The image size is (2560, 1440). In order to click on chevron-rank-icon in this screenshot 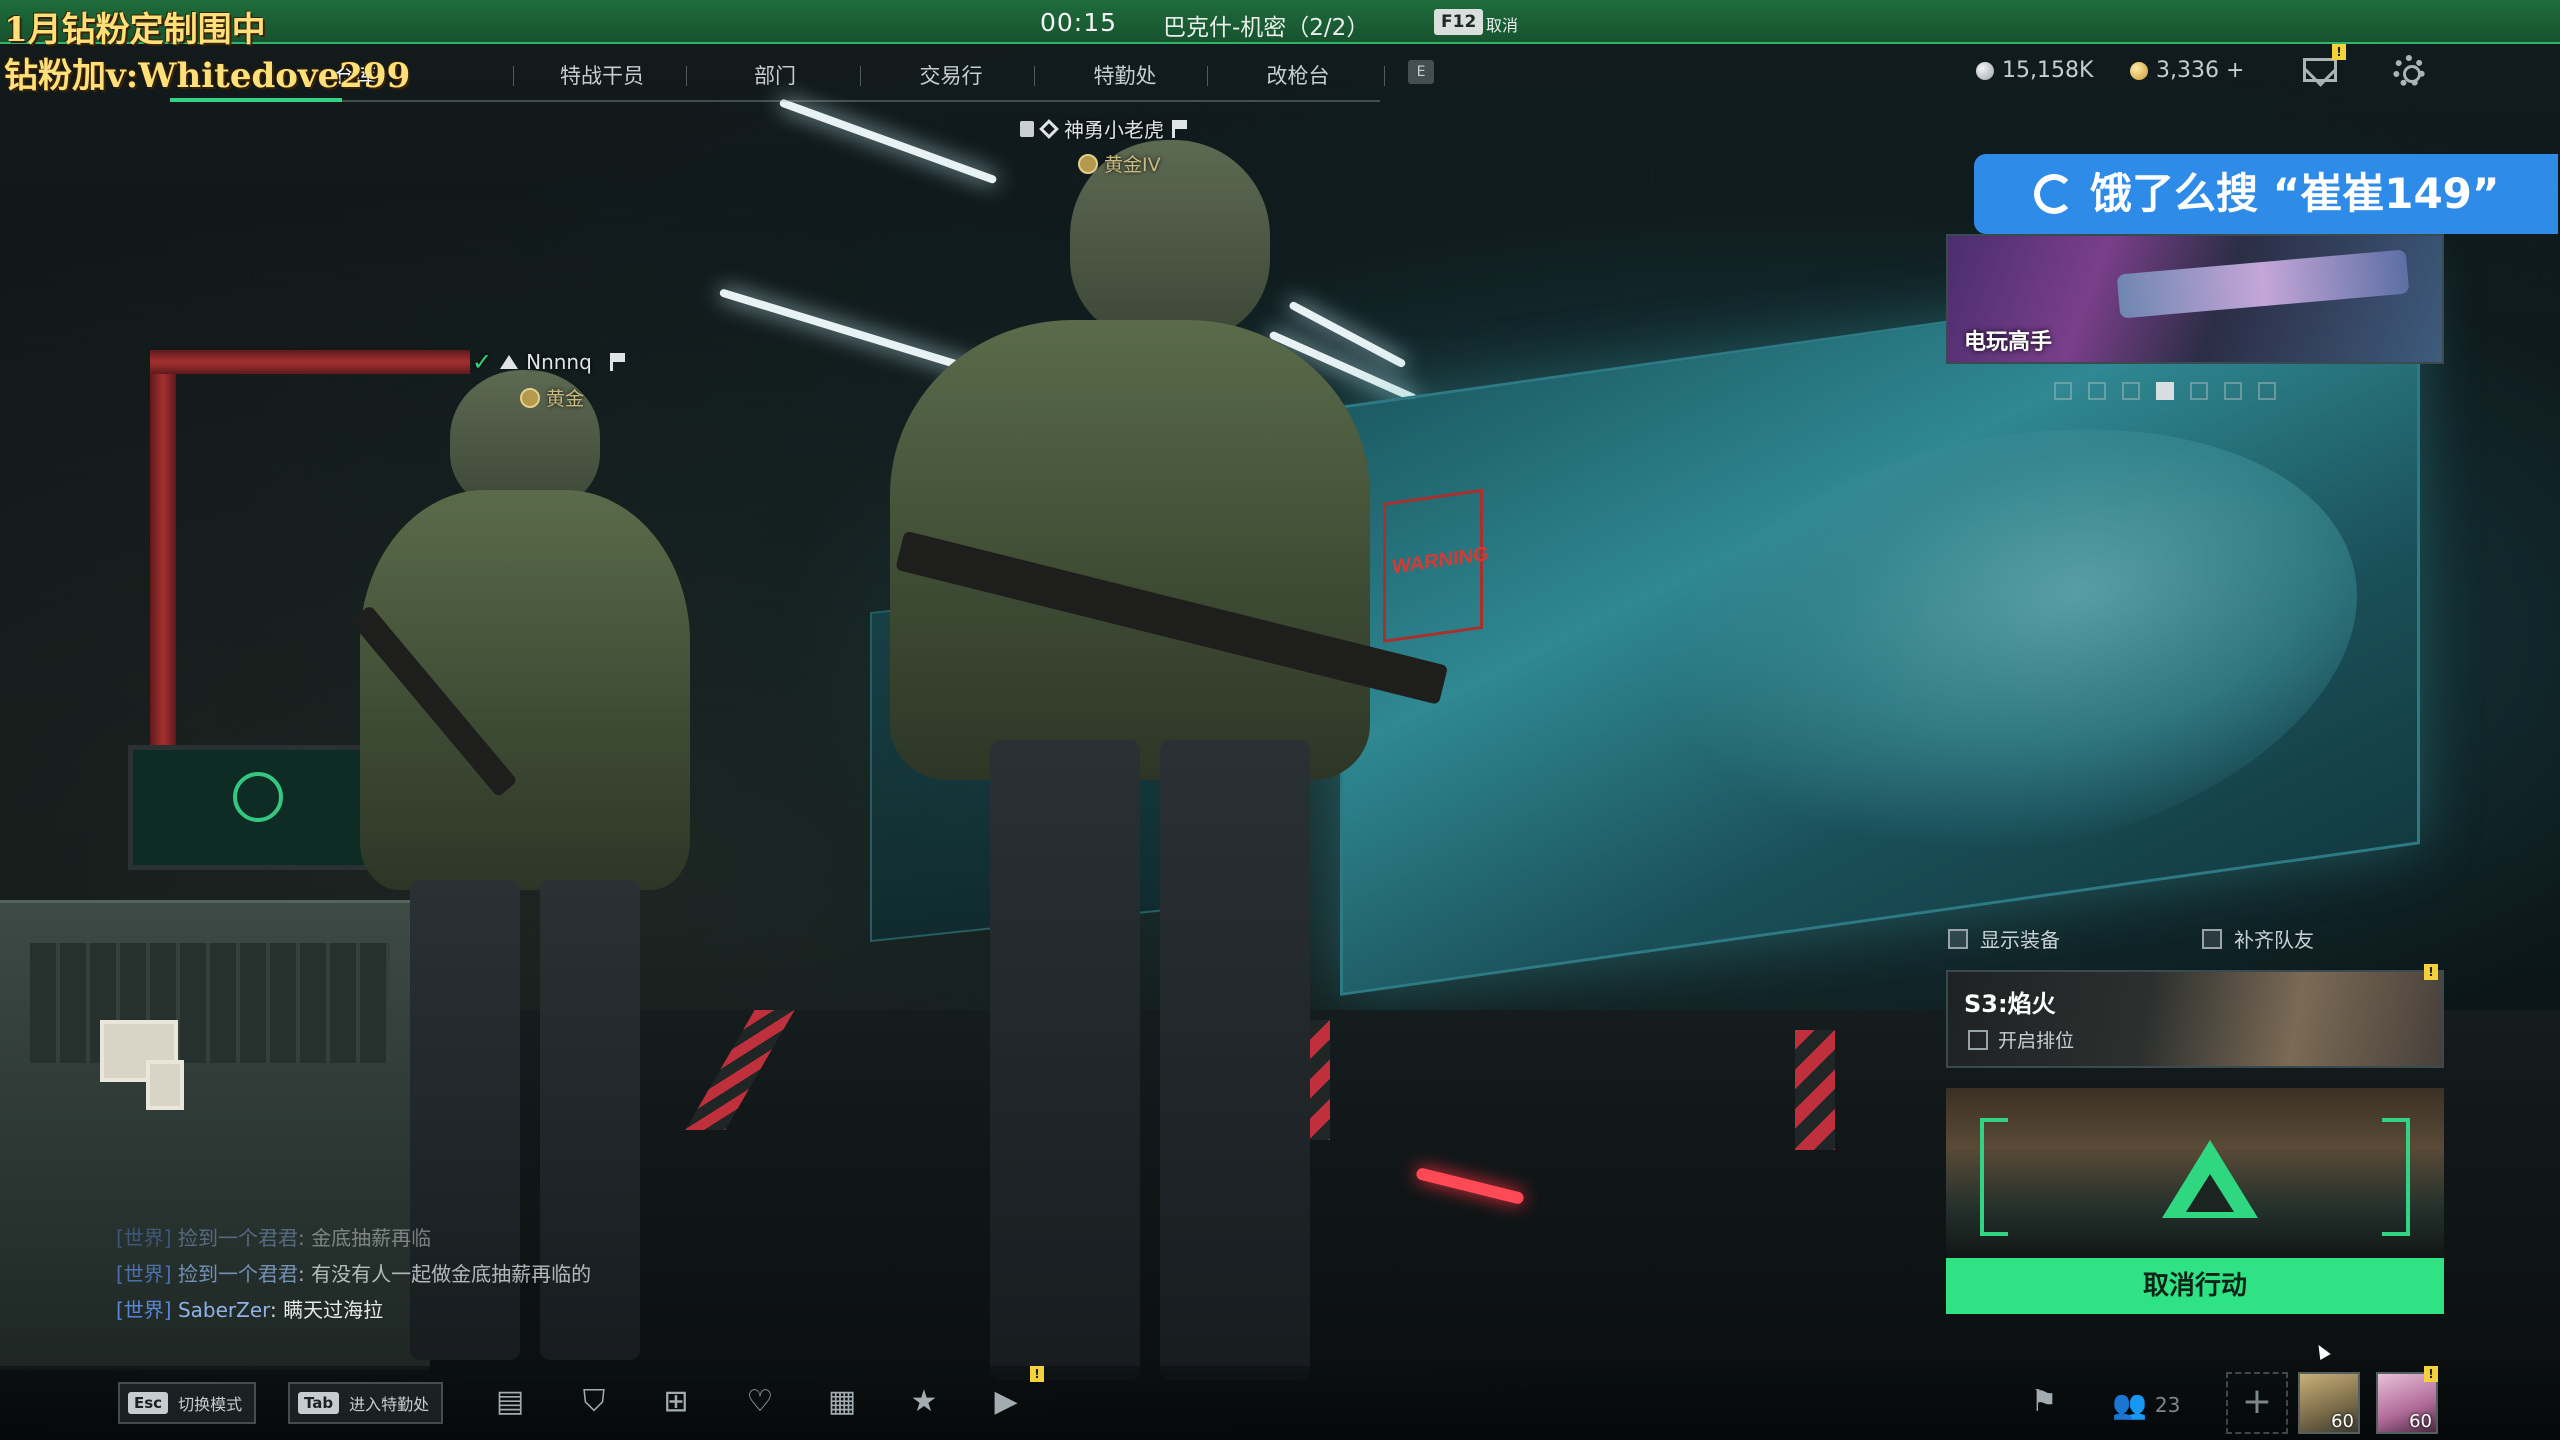, I will do `click(509, 362)`.